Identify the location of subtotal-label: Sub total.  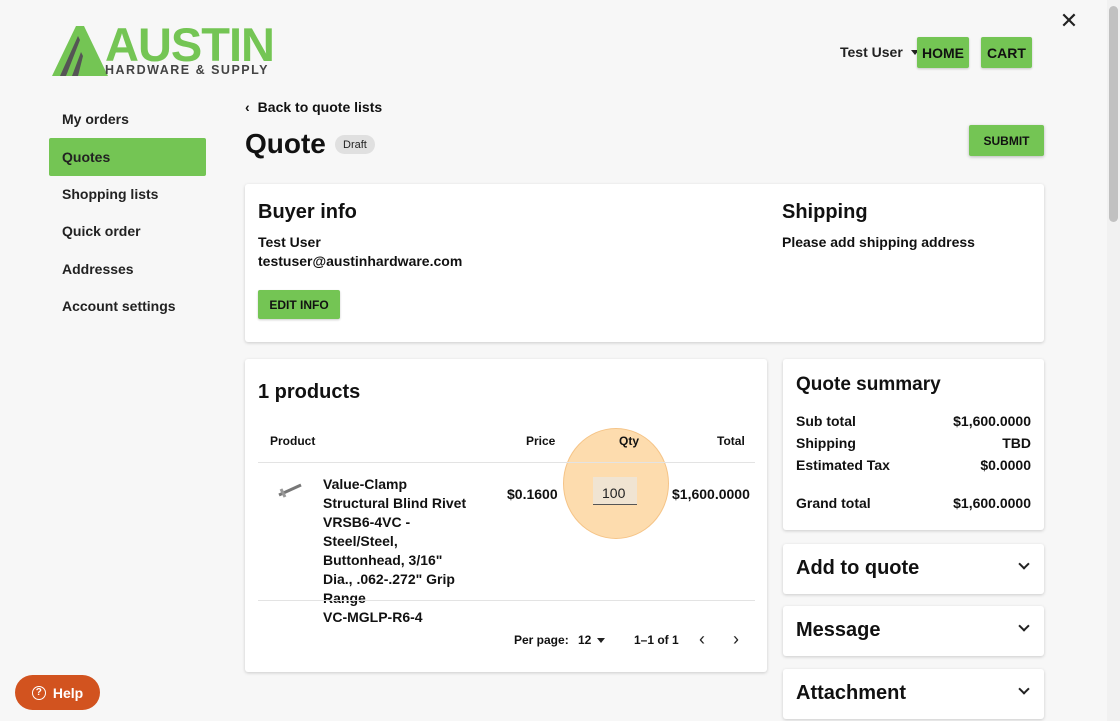
(826, 421).